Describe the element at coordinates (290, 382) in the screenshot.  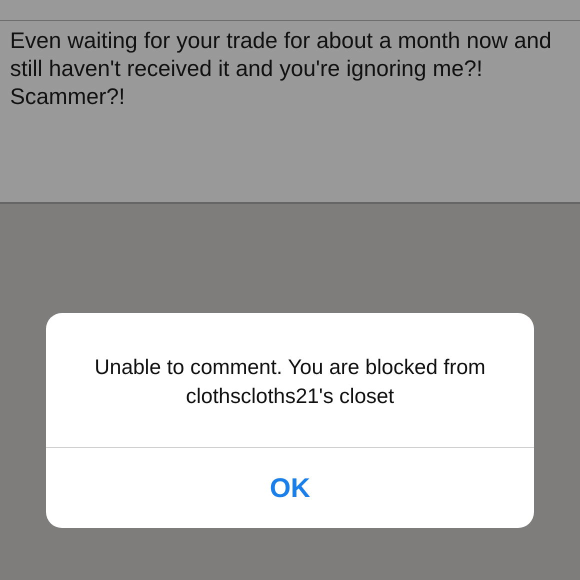
I see `alert-message: Unable to comment. You are blocked from clothscloths21's closet` at that location.